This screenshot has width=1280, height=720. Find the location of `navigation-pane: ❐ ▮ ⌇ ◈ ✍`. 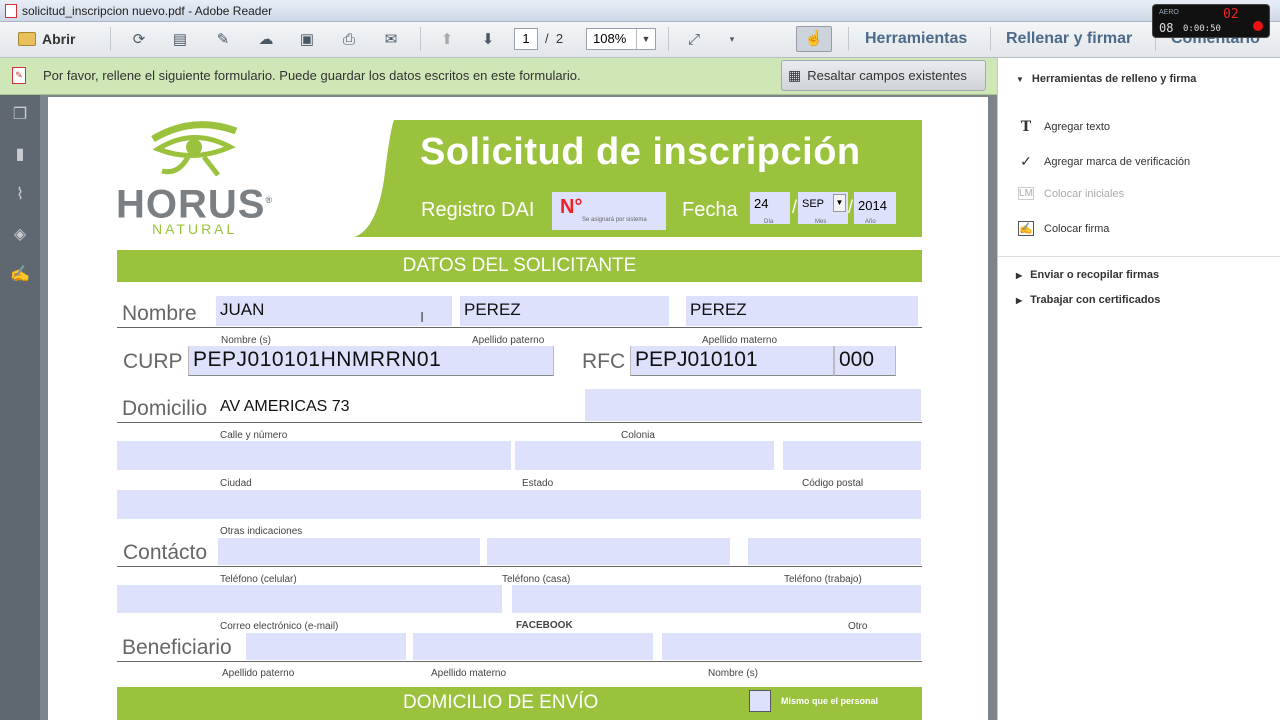

navigation-pane: ❐ ▮ ⌇ ◈ ✍ is located at coordinates (20, 407).